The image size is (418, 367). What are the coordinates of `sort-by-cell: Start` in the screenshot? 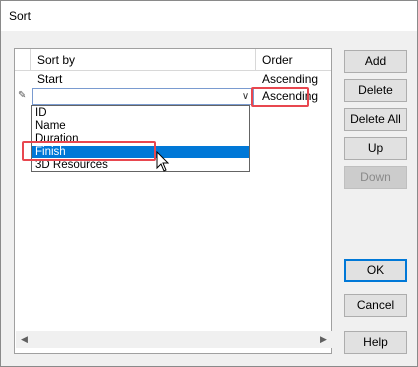 It's located at (143, 79).